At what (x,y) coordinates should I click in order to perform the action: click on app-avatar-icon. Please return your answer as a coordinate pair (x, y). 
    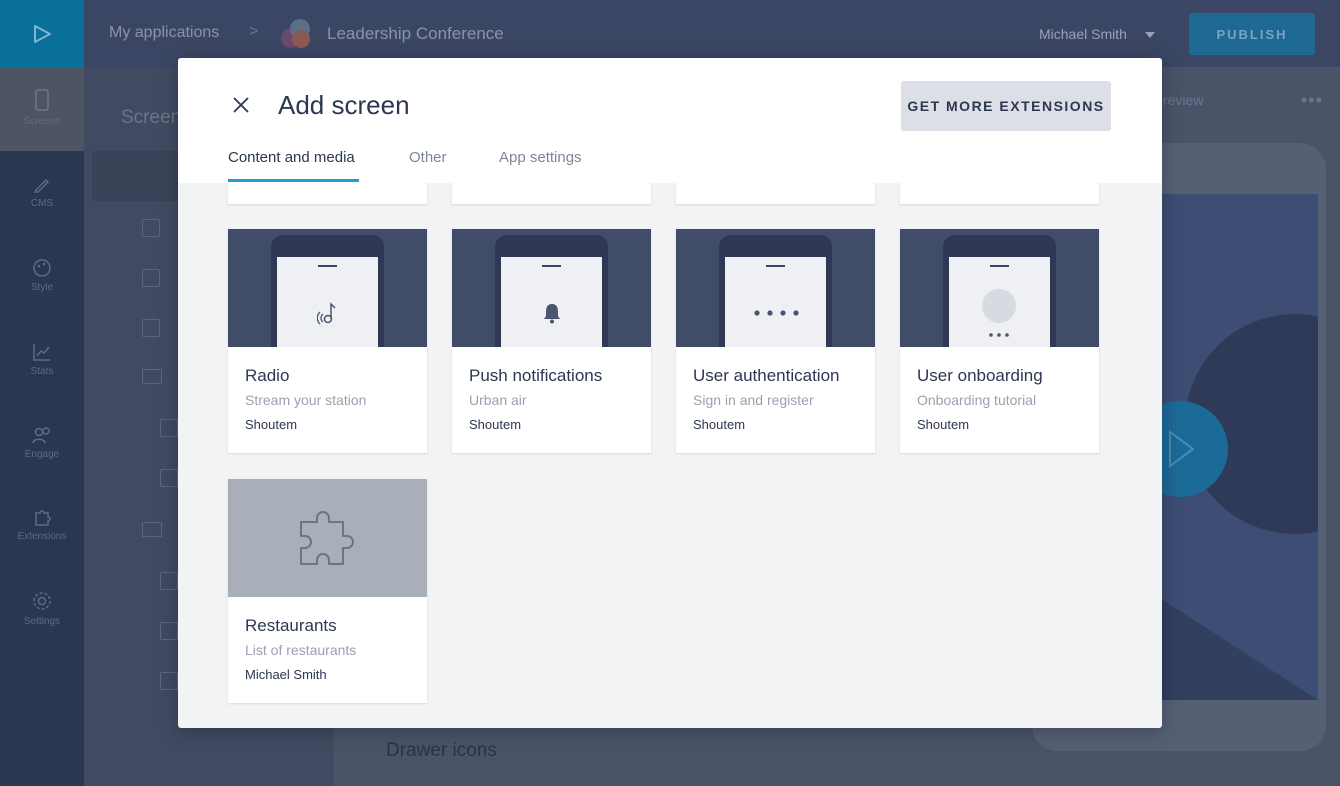
    Looking at the image, I should click on (295, 33).